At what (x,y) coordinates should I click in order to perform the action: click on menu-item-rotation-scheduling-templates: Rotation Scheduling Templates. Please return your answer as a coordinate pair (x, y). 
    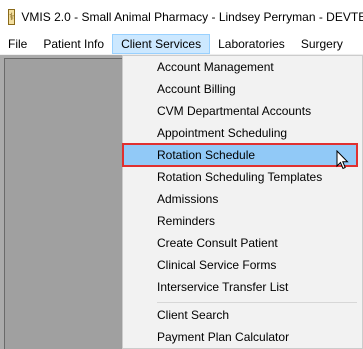
    Looking at the image, I should click on (243, 177).